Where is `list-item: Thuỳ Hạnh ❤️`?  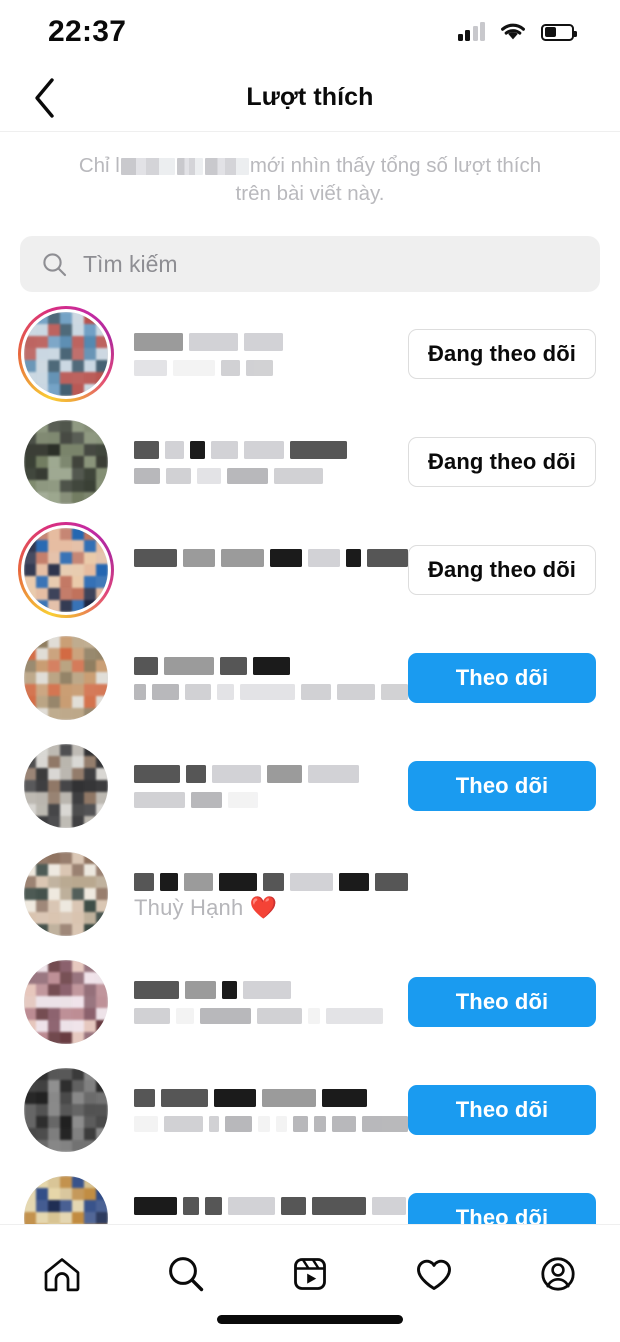 list-item: Thuỳ Hạnh ❤️ is located at coordinates (310, 894).